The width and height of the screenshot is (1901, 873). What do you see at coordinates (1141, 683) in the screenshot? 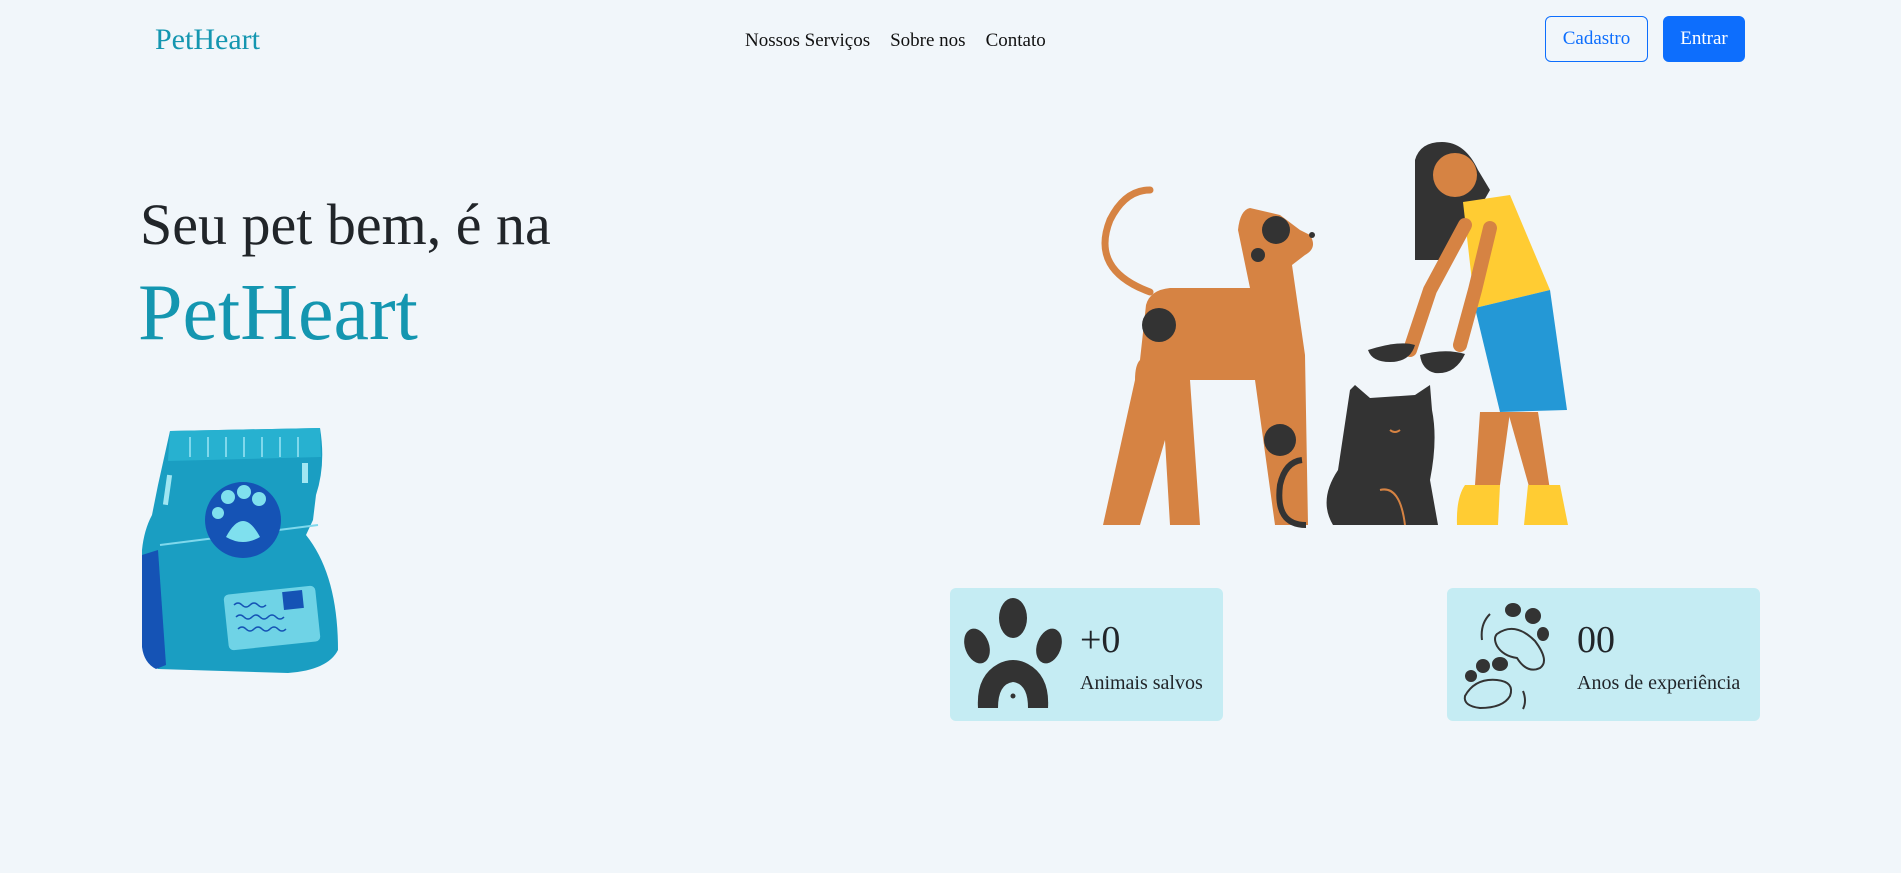
I see `stat-label-animals-saved: Animais salvos` at bounding box center [1141, 683].